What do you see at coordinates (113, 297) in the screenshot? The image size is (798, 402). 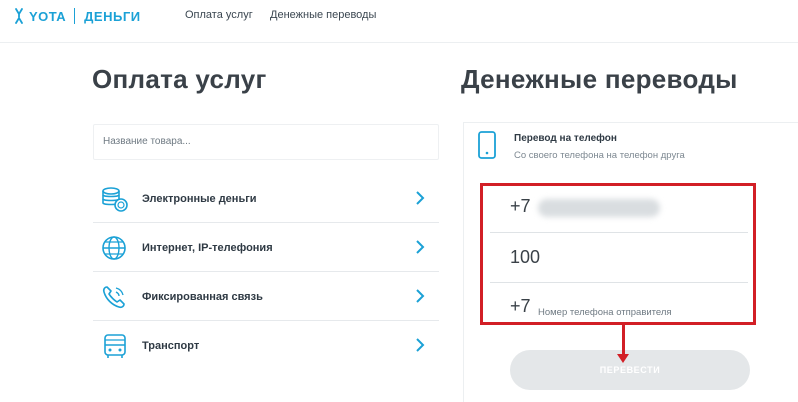 I see `phone-call-icon` at bounding box center [113, 297].